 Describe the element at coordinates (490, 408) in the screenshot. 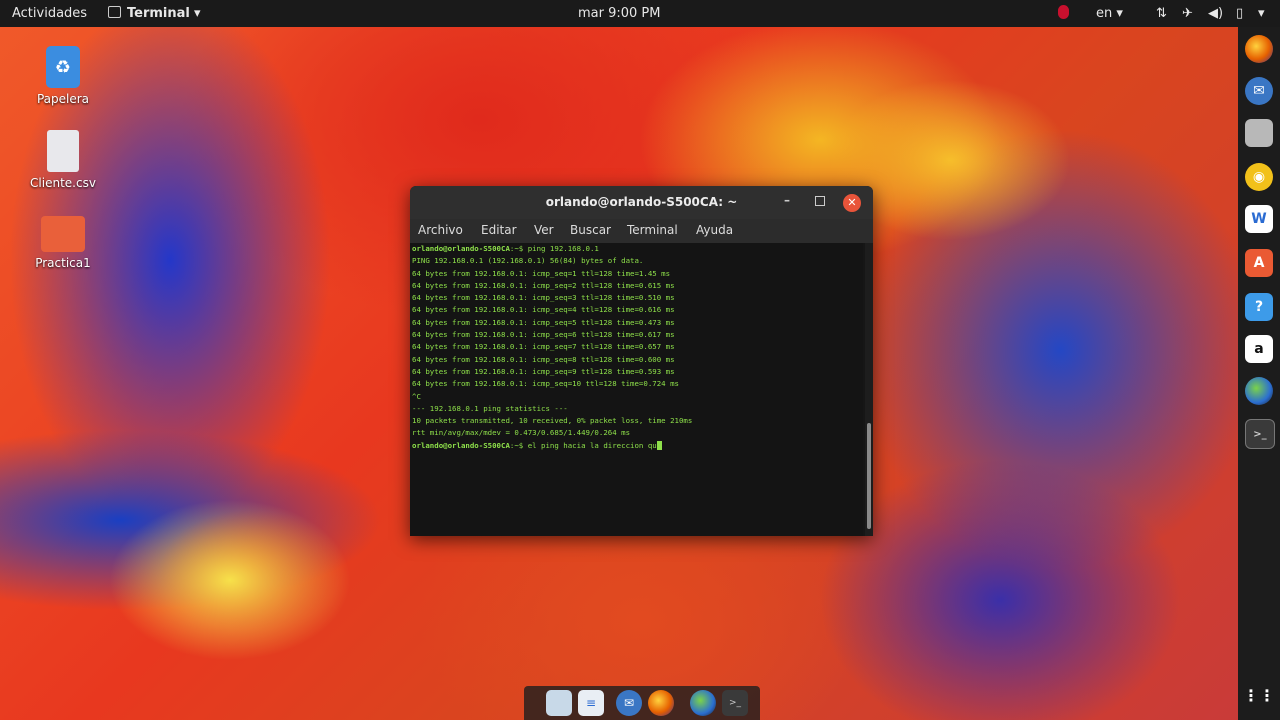

I see `terminal-line-text: --- 192.168.0.1 ping statistics ---` at that location.